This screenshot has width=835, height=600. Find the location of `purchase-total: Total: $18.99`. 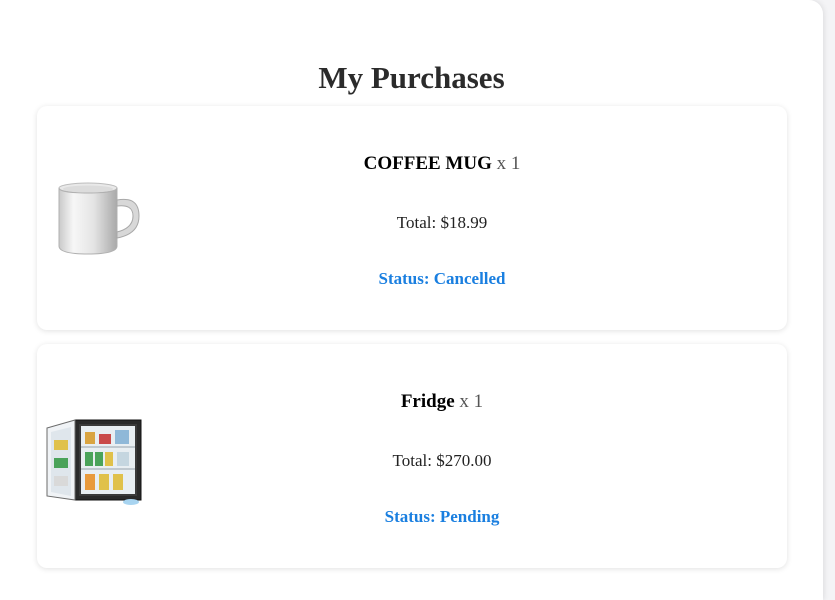

purchase-total: Total: $18.99 is located at coordinates (442, 222).